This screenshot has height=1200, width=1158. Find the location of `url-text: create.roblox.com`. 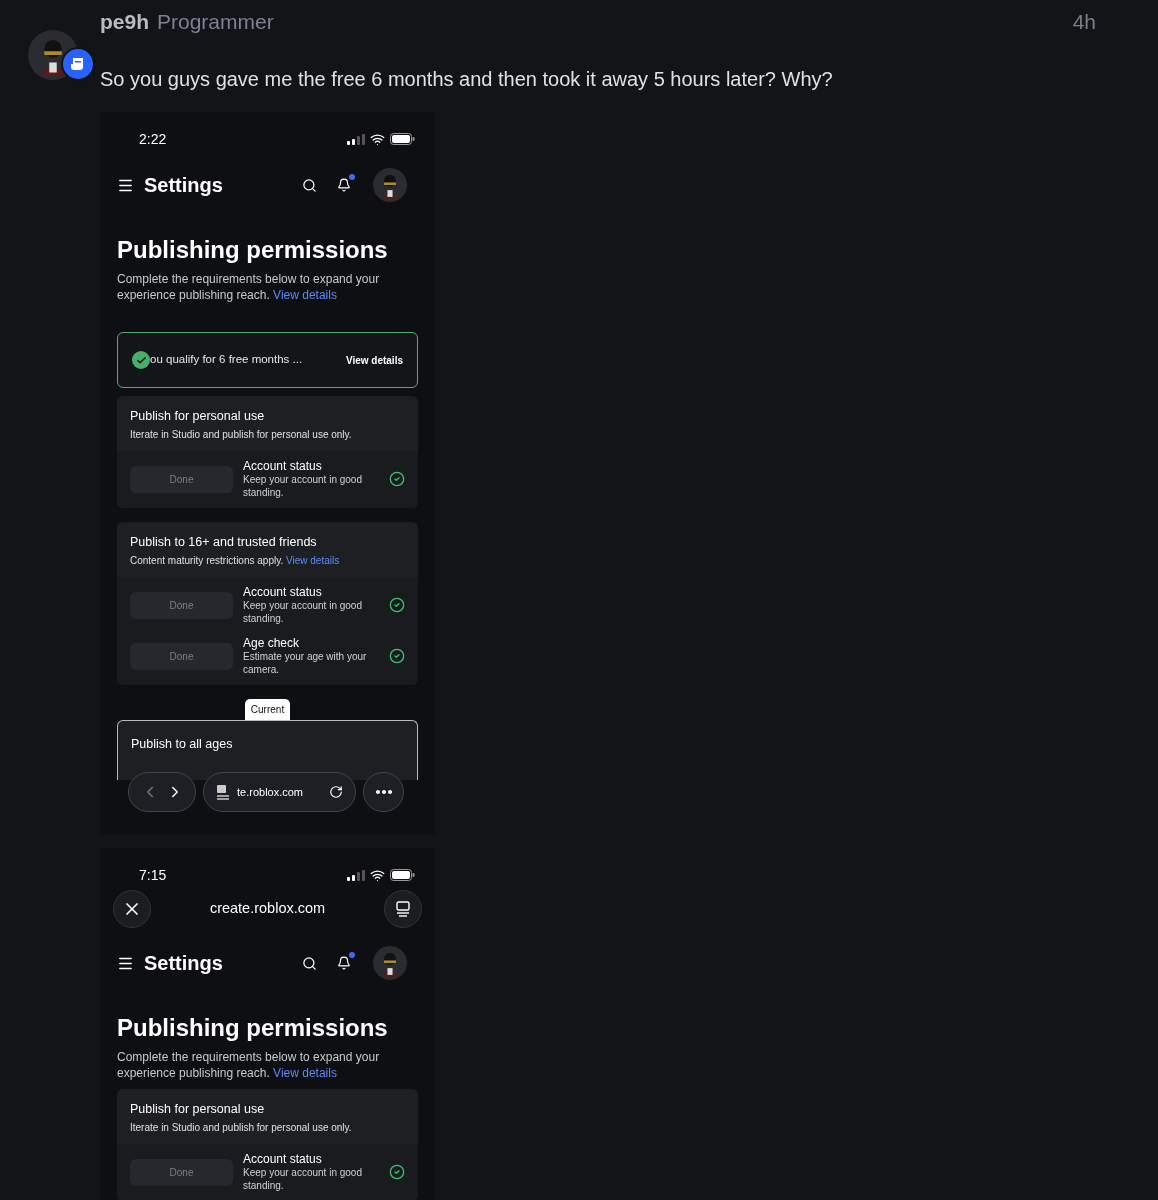

url-text: create.roblox.com is located at coordinates (267, 909).